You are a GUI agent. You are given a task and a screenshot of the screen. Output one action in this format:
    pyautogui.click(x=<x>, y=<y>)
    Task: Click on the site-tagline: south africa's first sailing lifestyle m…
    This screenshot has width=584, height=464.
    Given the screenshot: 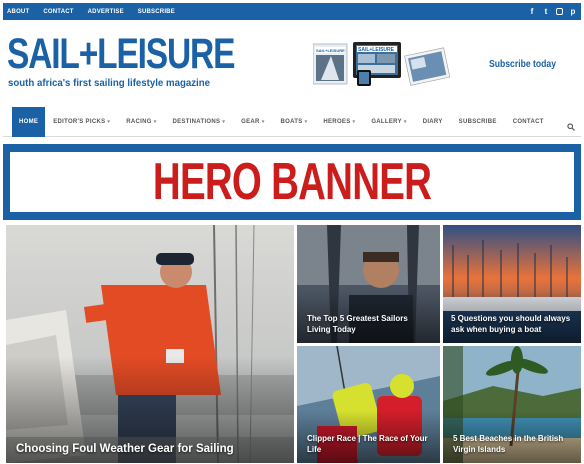 What is the action you would take?
    pyautogui.click(x=109, y=83)
    